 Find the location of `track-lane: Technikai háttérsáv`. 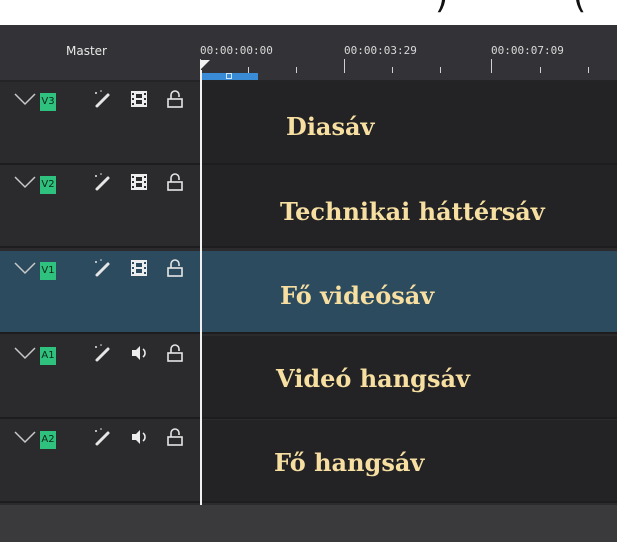

track-lane: Technikai háttérsáv is located at coordinates (408, 206).